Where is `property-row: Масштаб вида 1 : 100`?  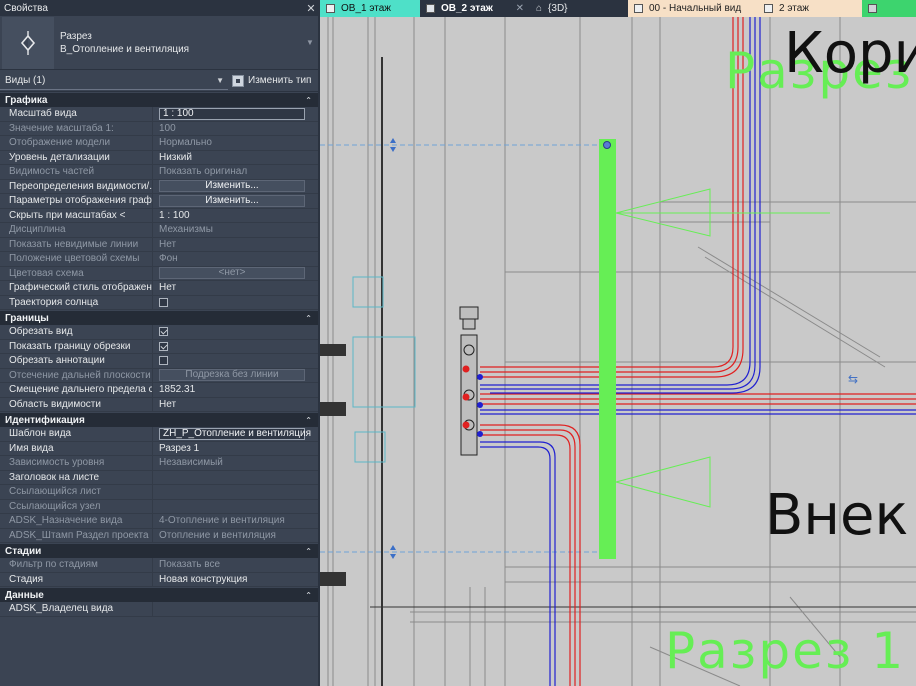 property-row: Масштаб вида 1 : 100 is located at coordinates (159, 114).